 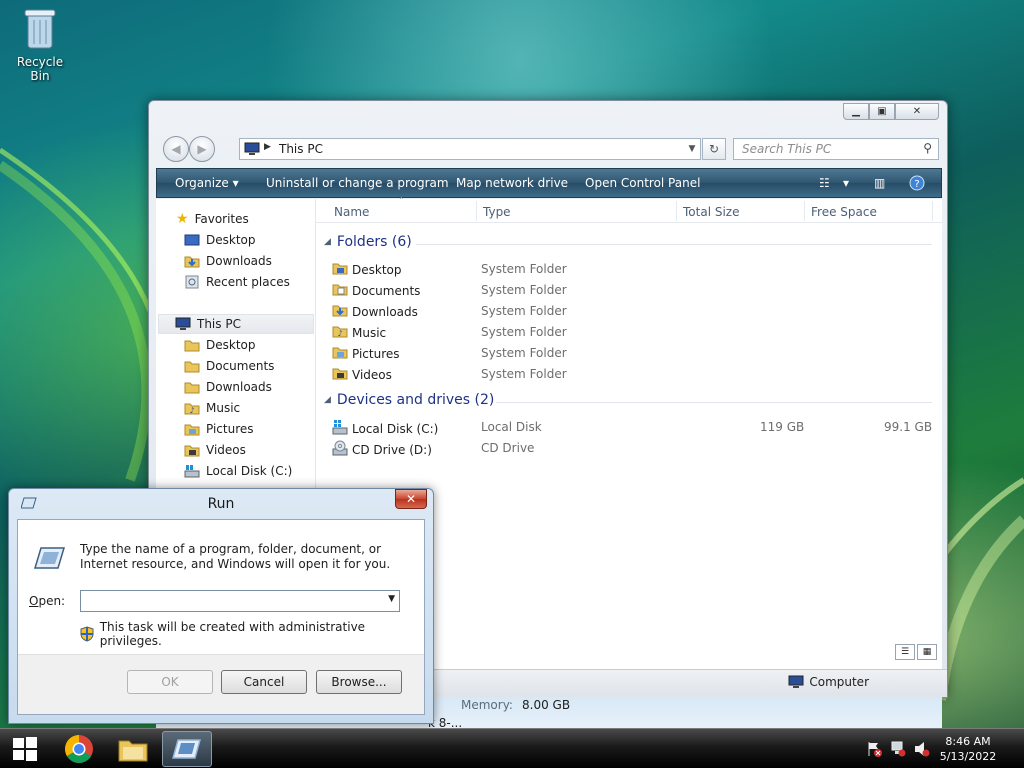 I want to click on drive-name: CD Drive (D:), so click(x=382, y=449).